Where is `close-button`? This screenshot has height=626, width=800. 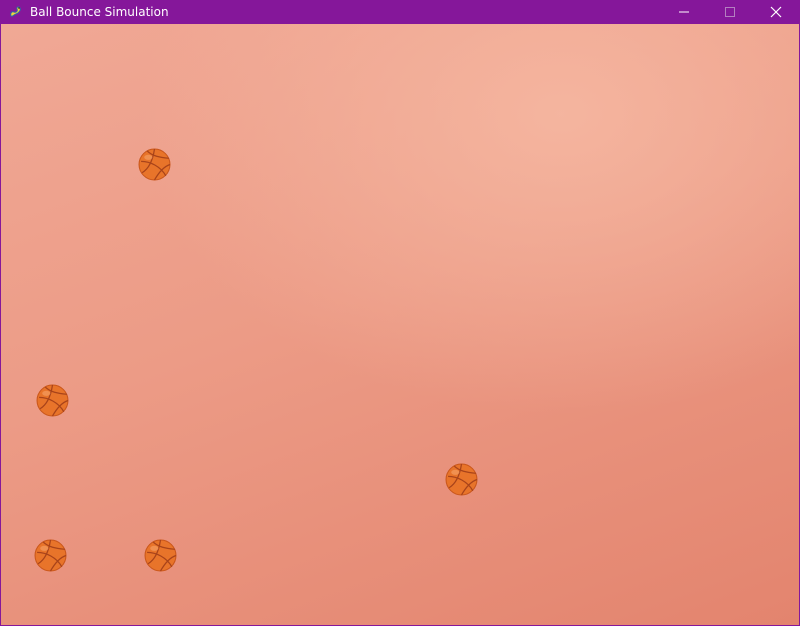
close-button is located at coordinates (776, 12).